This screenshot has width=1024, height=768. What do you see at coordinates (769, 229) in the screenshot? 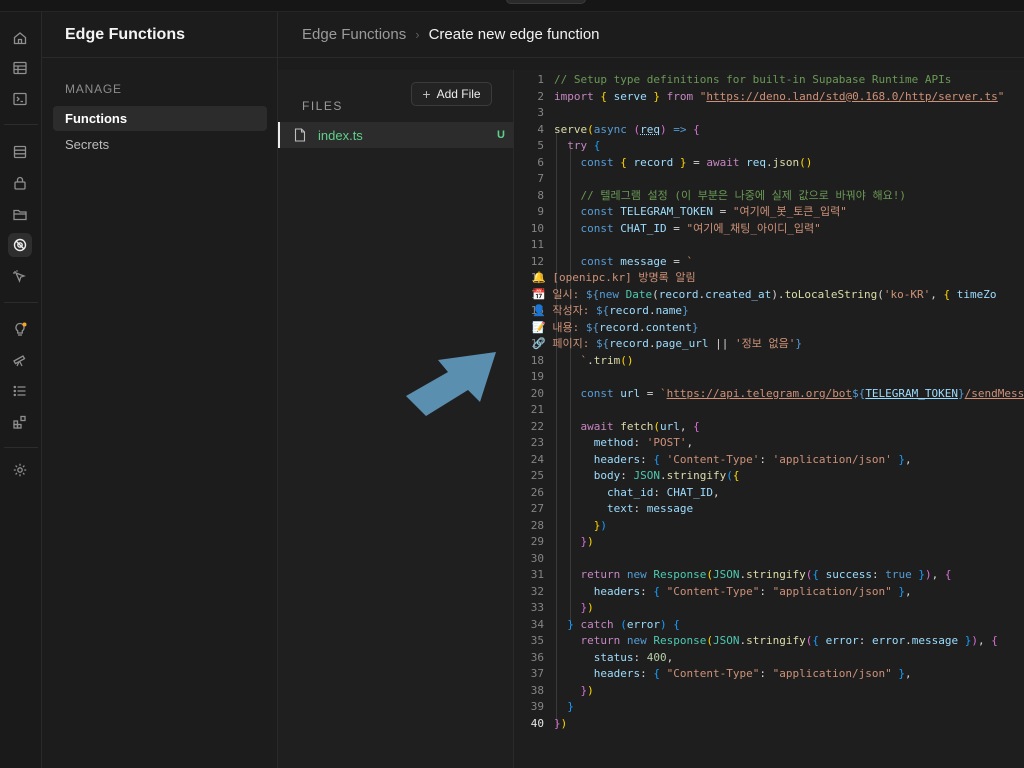
I see `code-line: 10 const CHAT_ID = "여기에_채팅_아이디_입력"` at bounding box center [769, 229].